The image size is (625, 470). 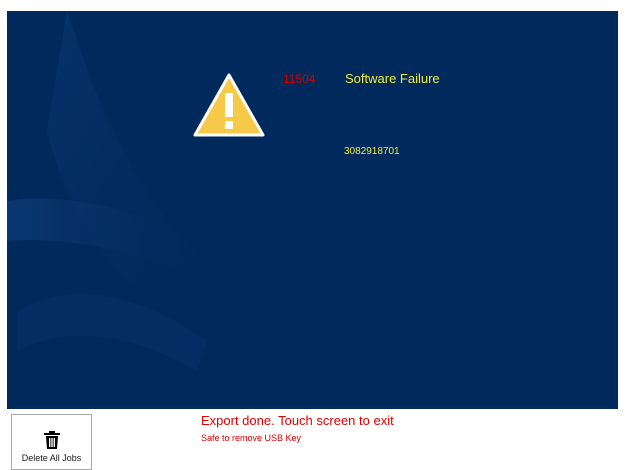 What do you see at coordinates (51, 458) in the screenshot?
I see `delete-all-jobs-label: Delete All Jobs` at bounding box center [51, 458].